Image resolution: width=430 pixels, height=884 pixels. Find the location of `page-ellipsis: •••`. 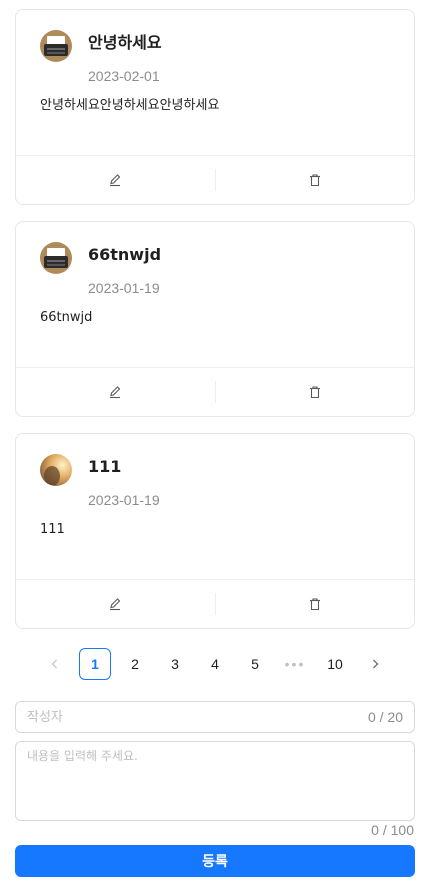

page-ellipsis: ••• is located at coordinates (295, 664).